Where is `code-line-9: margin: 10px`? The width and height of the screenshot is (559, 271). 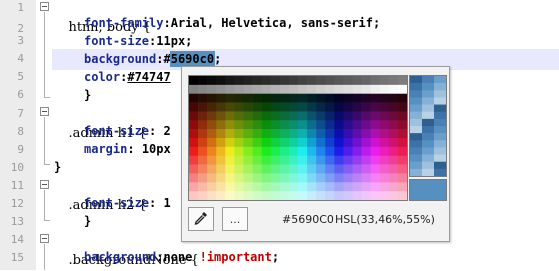 code-line-9: margin: 10px is located at coordinates (127, 149).